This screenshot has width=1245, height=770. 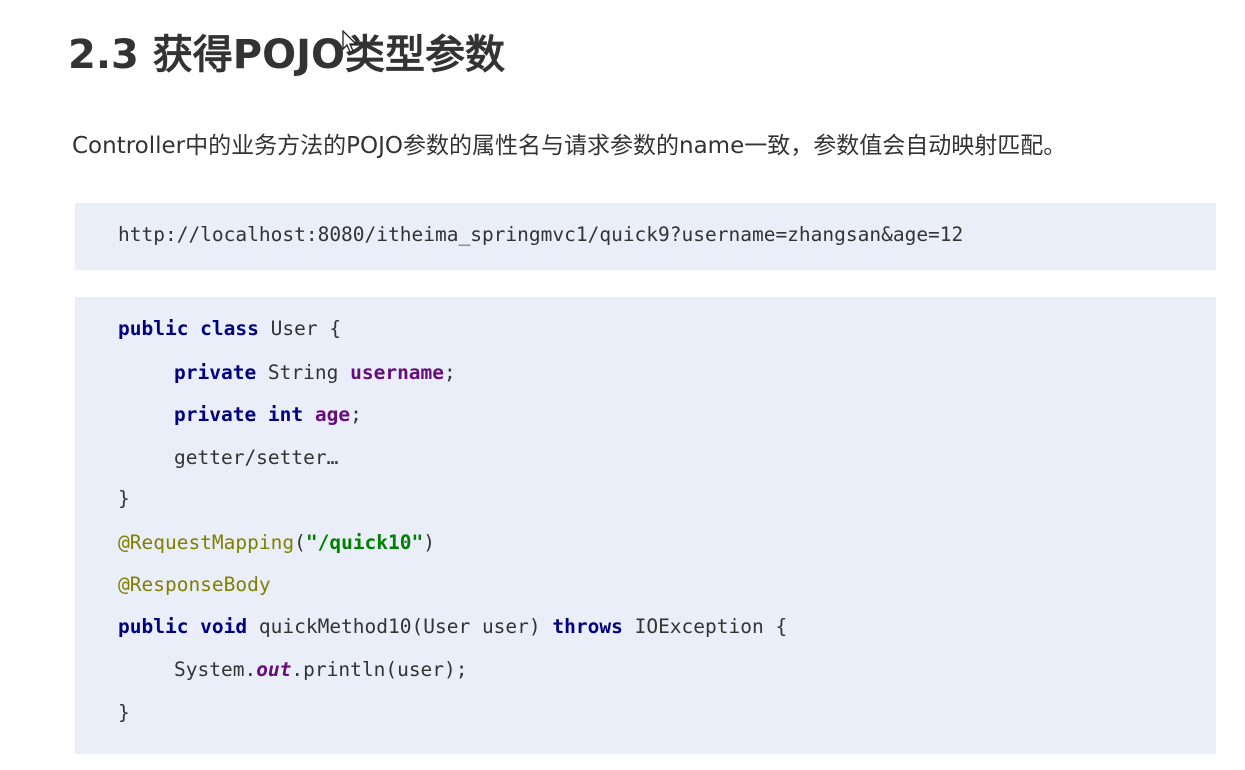 What do you see at coordinates (303, 372) in the screenshot?
I see `code-text: String` at bounding box center [303, 372].